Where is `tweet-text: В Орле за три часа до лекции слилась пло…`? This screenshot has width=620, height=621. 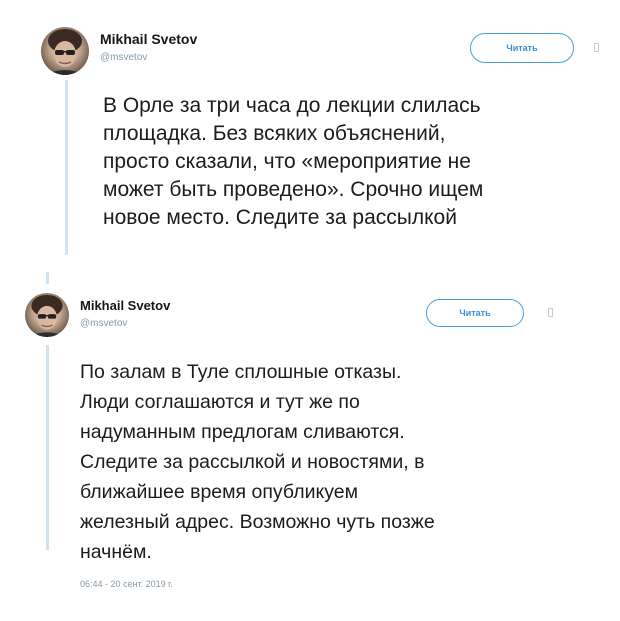
tweet-text: В Орле за три часа до лекции слилась пло… is located at coordinates (293, 161).